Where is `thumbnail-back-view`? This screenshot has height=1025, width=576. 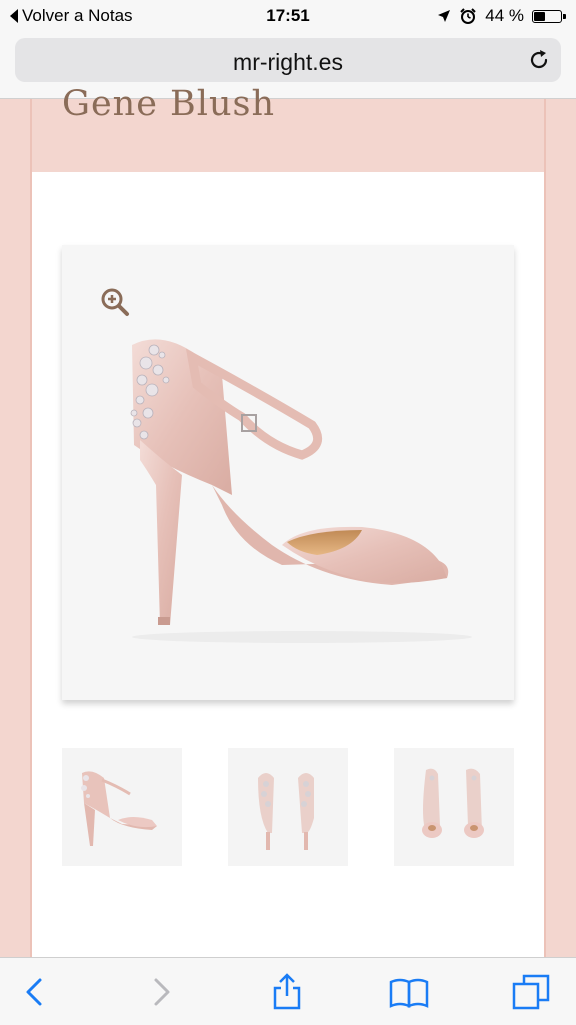
thumbnail-back-view is located at coordinates (288, 807).